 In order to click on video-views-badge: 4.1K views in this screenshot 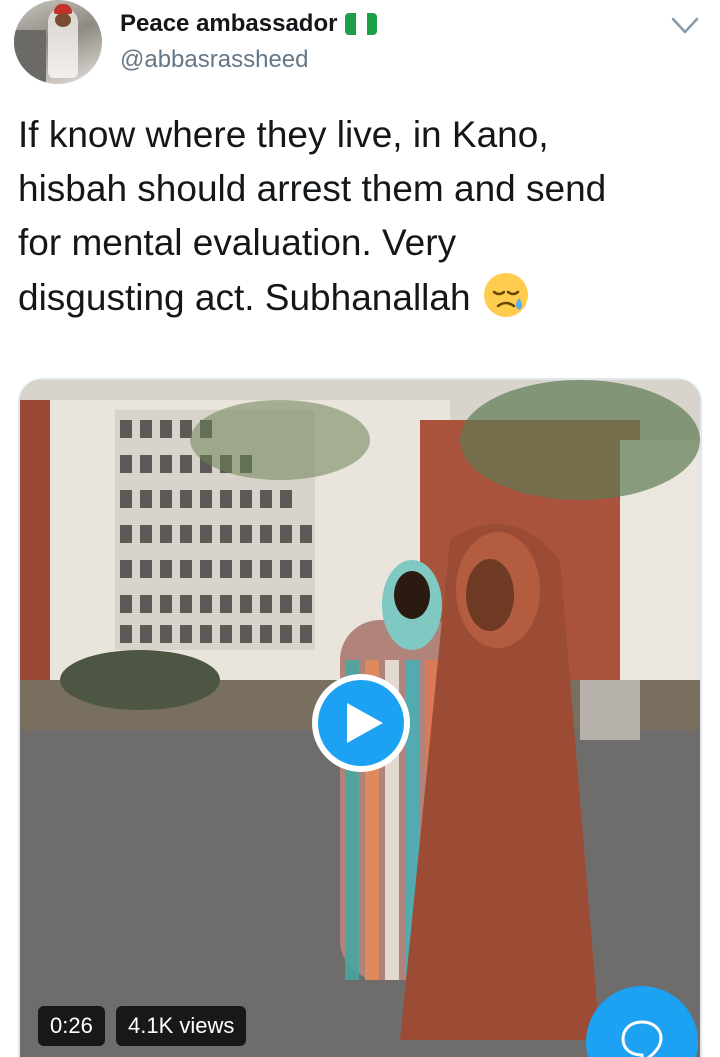, I will do `click(181, 1026)`.